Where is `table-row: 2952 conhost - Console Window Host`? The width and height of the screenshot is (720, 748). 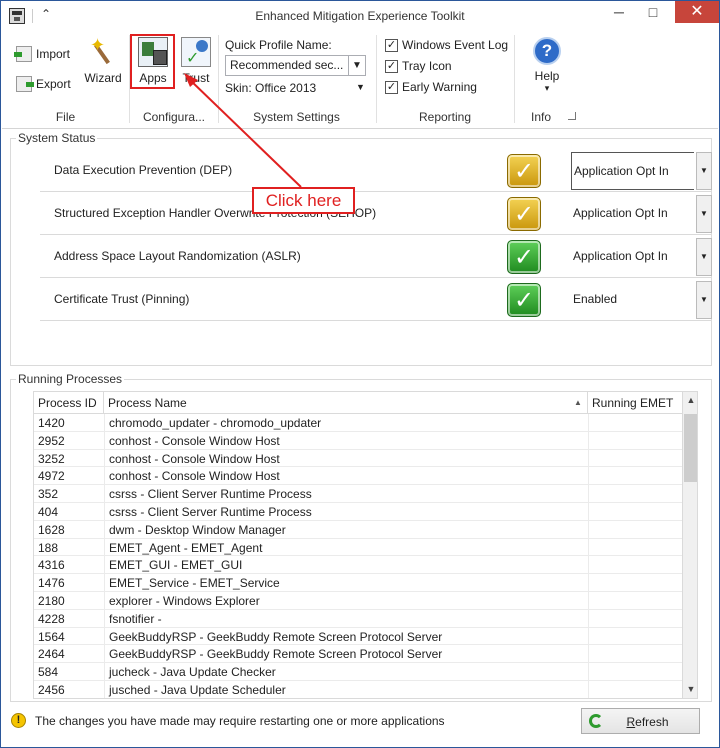 table-row: 2952 conhost - Console Window Host is located at coordinates (358, 440).